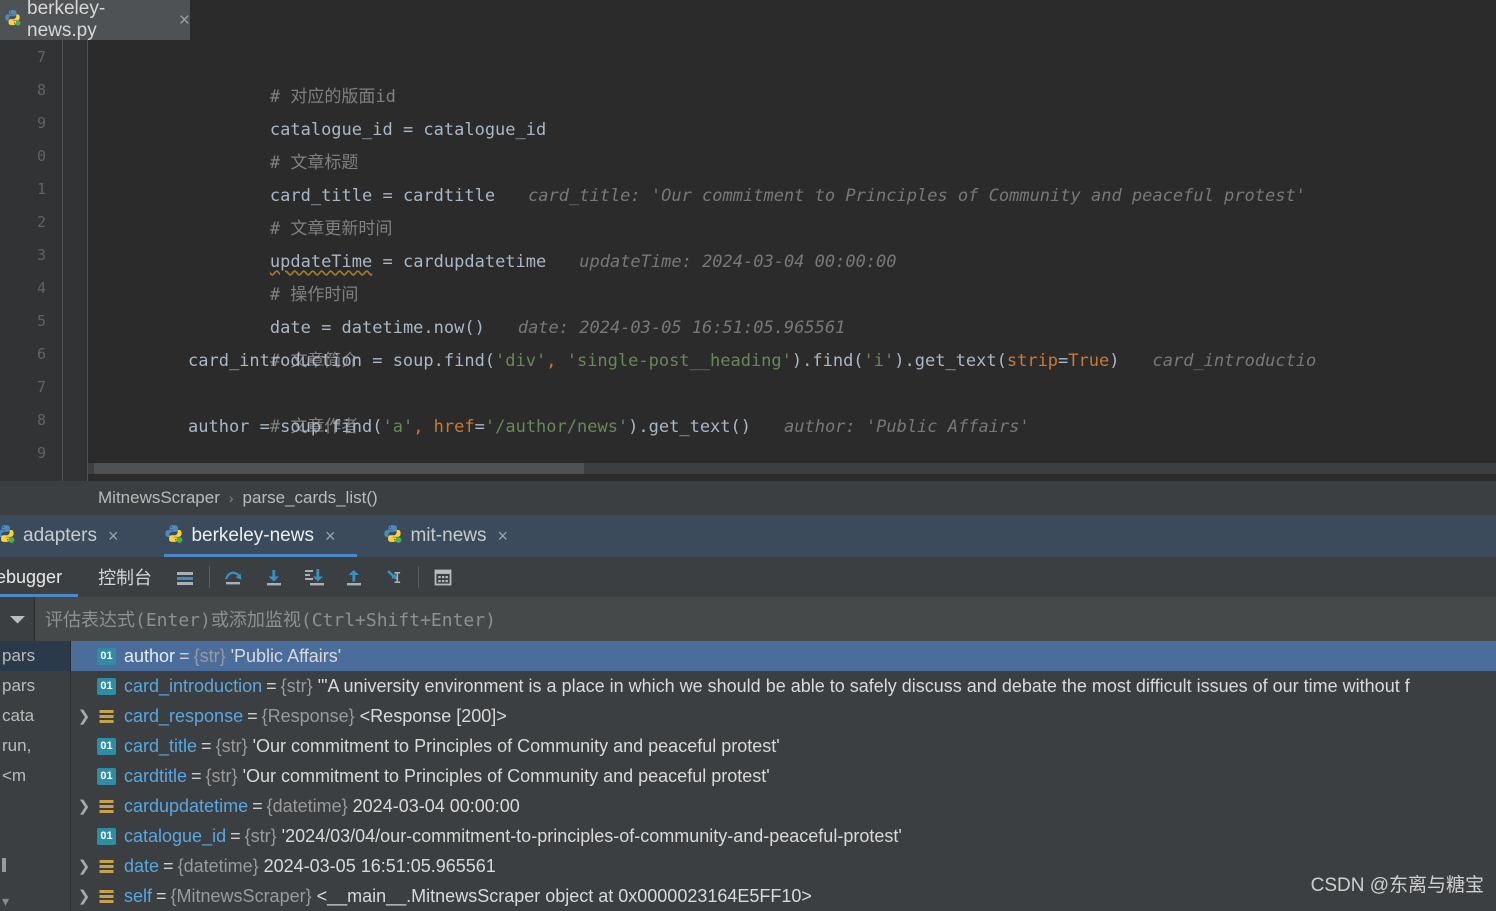 The image size is (1496, 911). I want to click on variable-name: cardupdatetime, so click(186, 805).